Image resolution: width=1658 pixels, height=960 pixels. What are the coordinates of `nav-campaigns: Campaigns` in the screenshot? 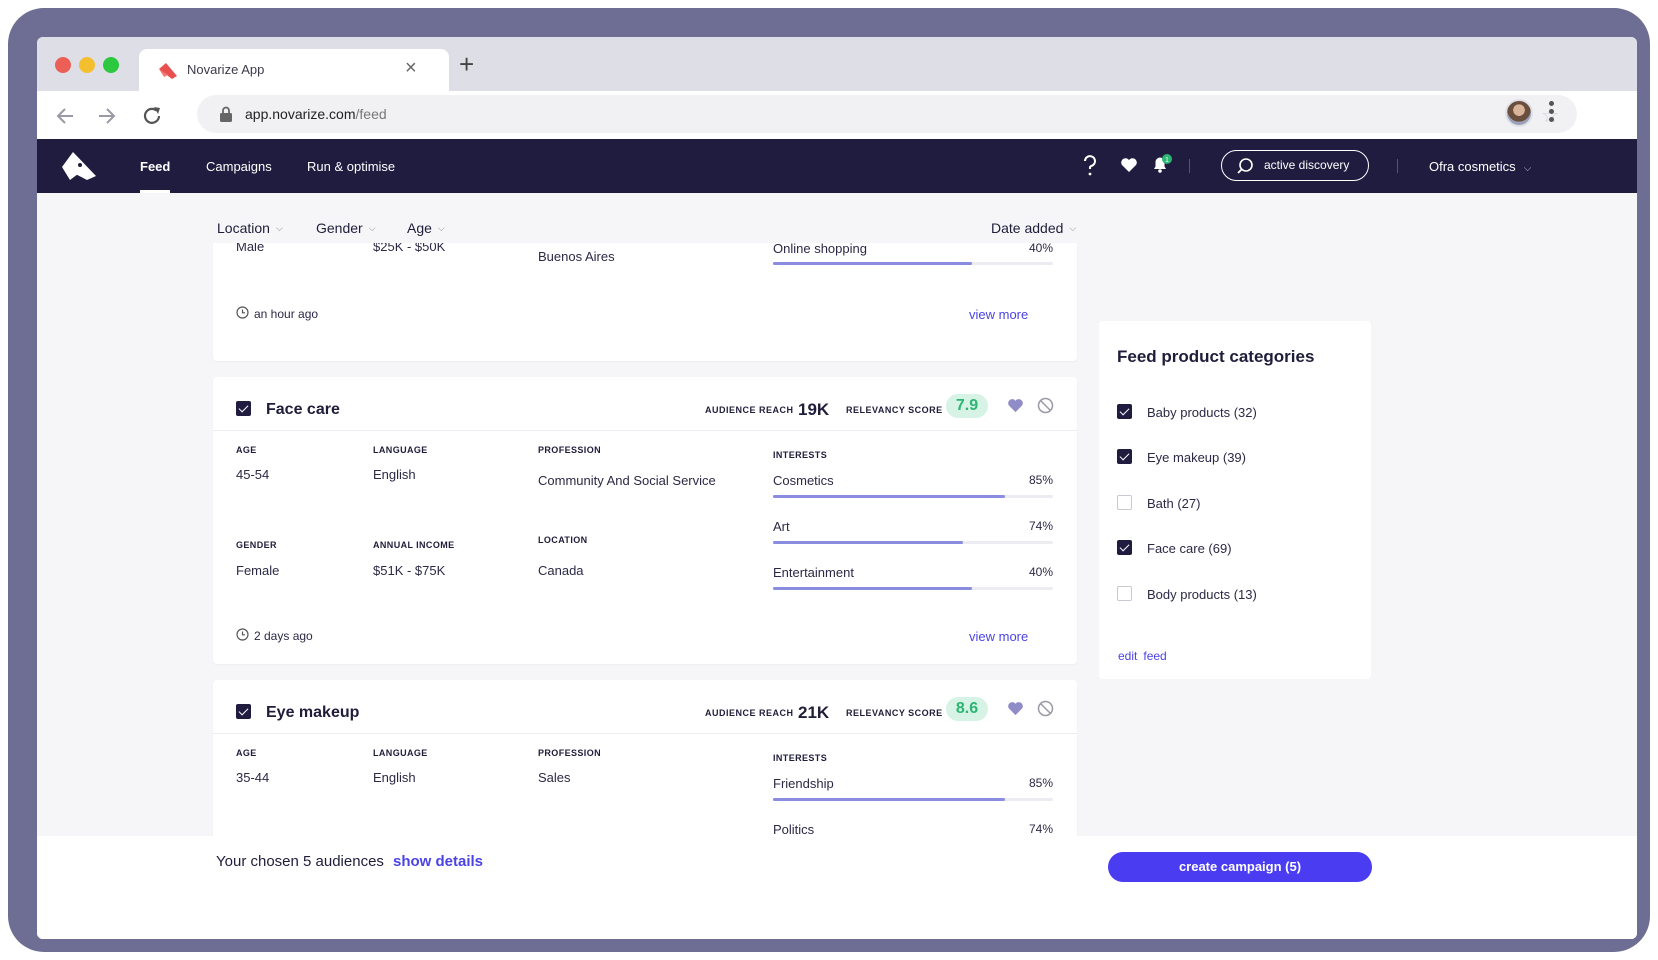 It's located at (239, 166).